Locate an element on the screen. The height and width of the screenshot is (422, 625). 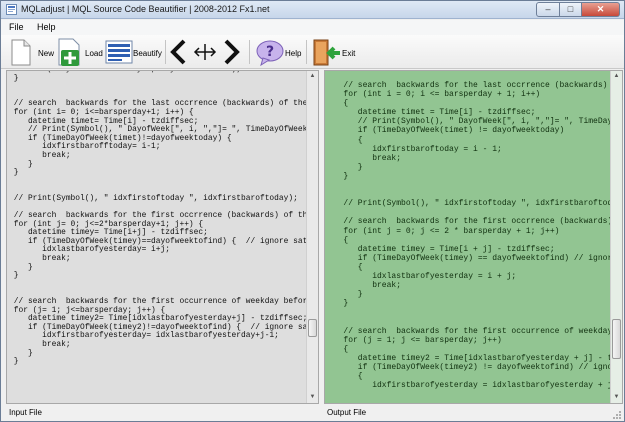
app-icon is located at coordinates (11, 9).